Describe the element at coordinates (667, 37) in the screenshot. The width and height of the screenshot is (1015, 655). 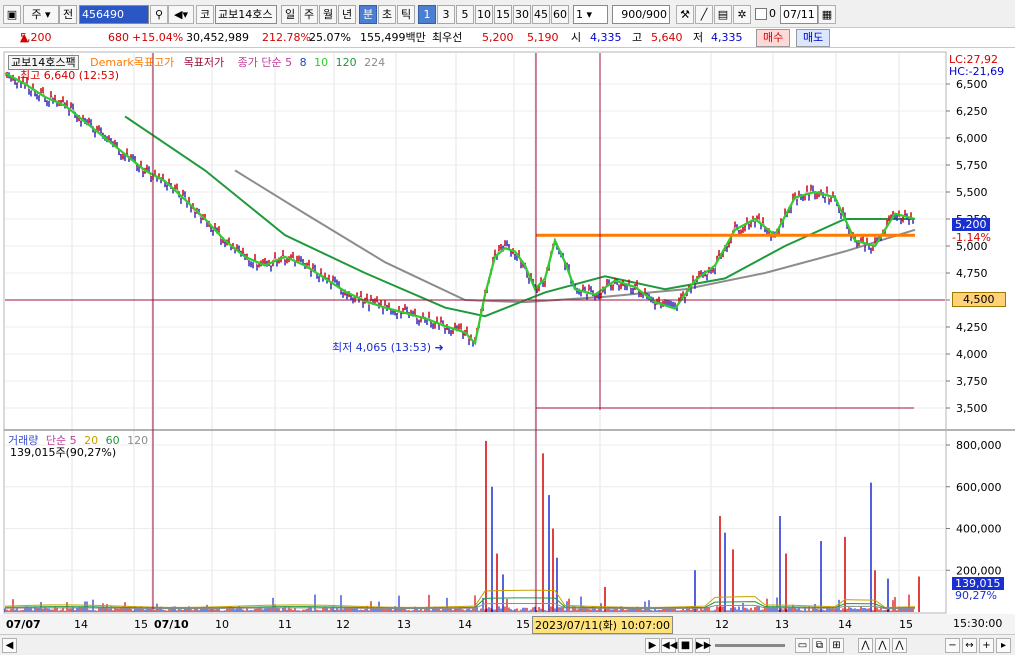
I see `high-value: 5,640` at that location.